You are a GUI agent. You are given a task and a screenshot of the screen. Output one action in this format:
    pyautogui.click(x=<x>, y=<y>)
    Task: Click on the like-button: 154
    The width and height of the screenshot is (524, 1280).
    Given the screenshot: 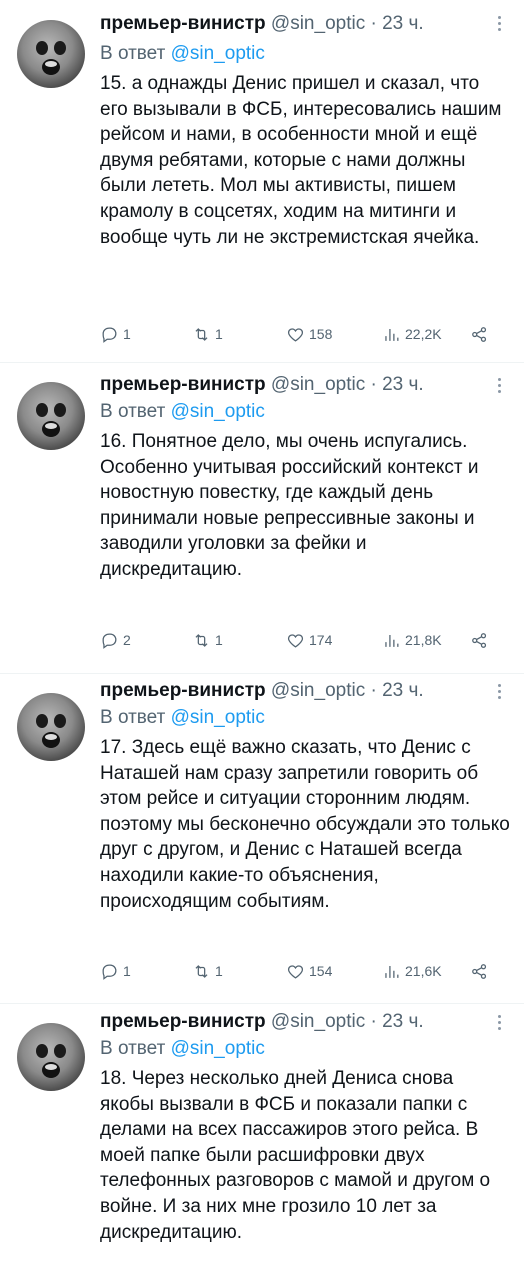 What is the action you would take?
    pyautogui.click(x=309, y=971)
    